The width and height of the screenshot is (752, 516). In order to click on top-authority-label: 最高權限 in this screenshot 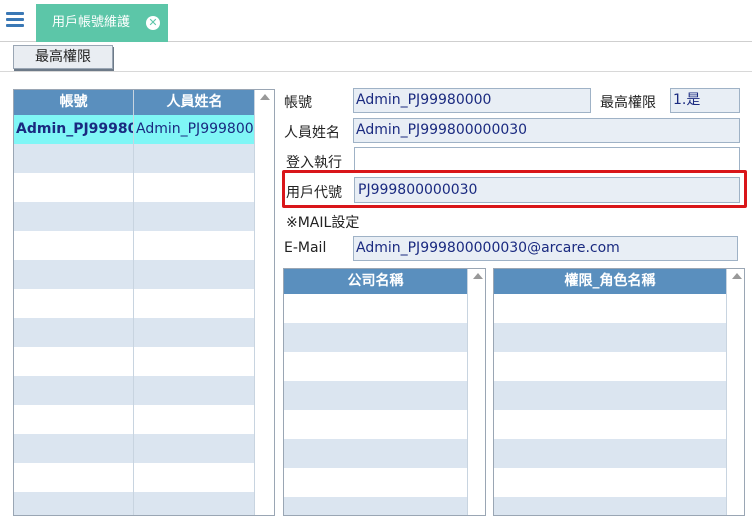, I will do `click(628, 103)`.